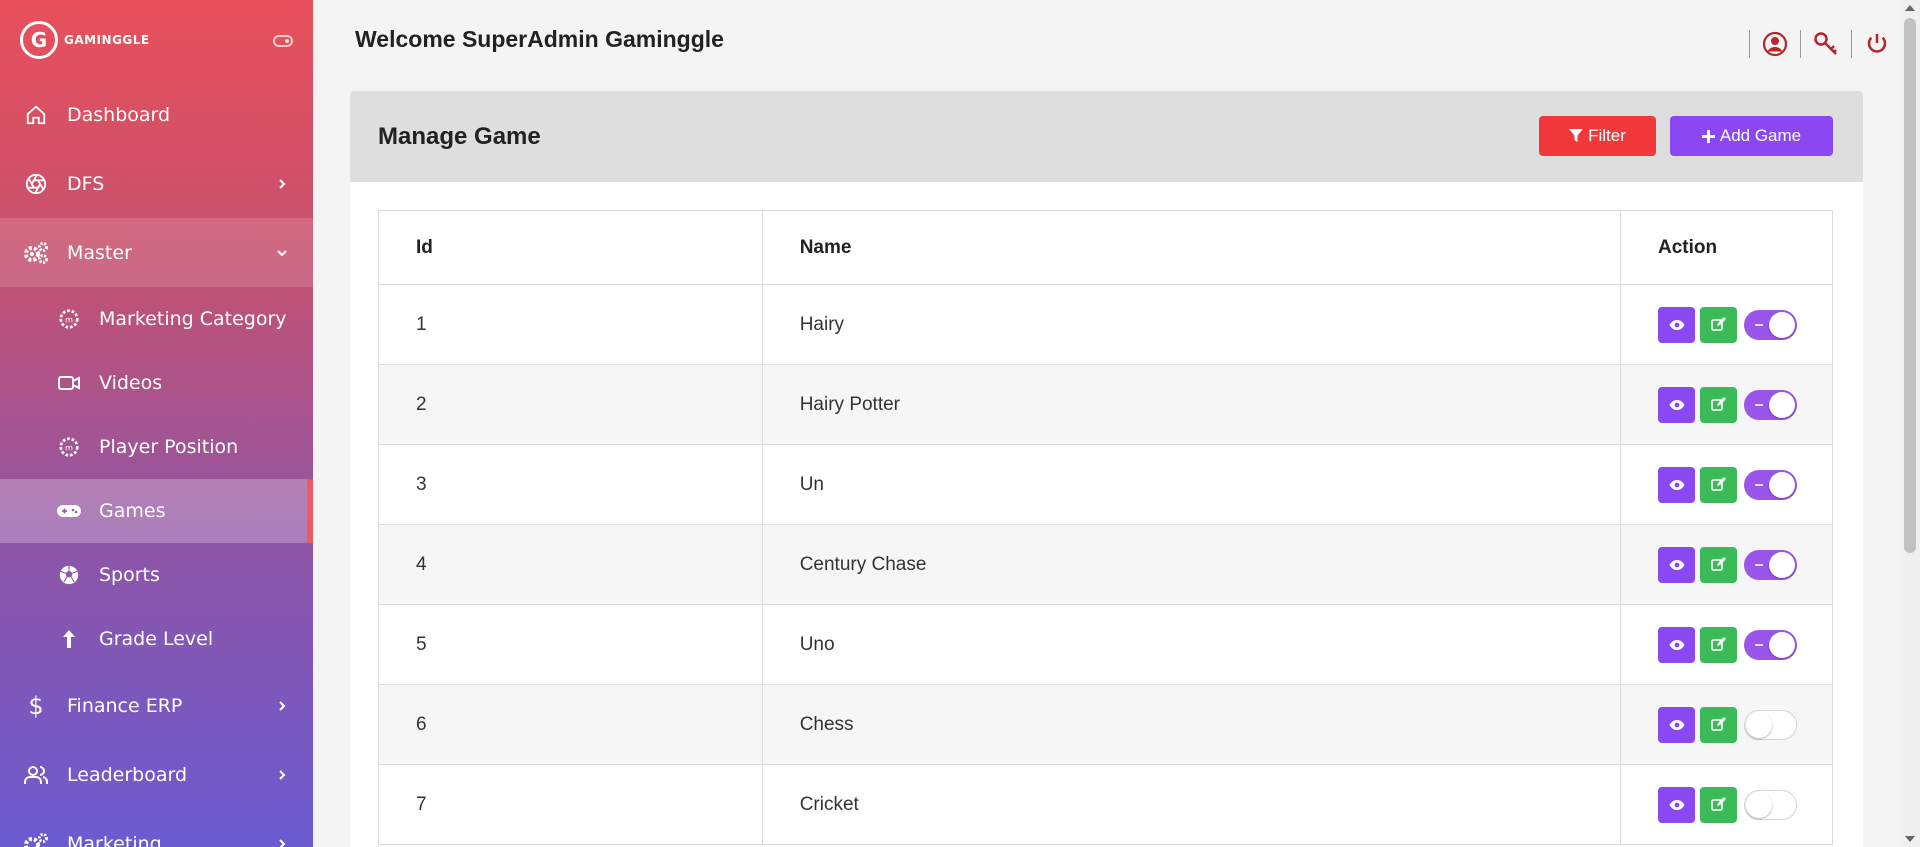  I want to click on scrollbar-thumb, so click(1910, 285).